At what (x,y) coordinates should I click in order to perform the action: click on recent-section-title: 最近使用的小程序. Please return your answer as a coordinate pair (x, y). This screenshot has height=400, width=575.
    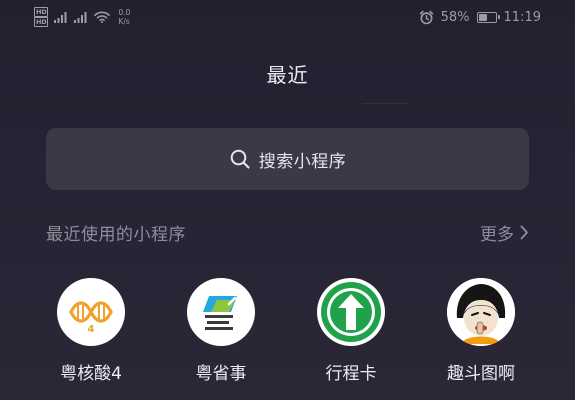
    Looking at the image, I should click on (116, 235).